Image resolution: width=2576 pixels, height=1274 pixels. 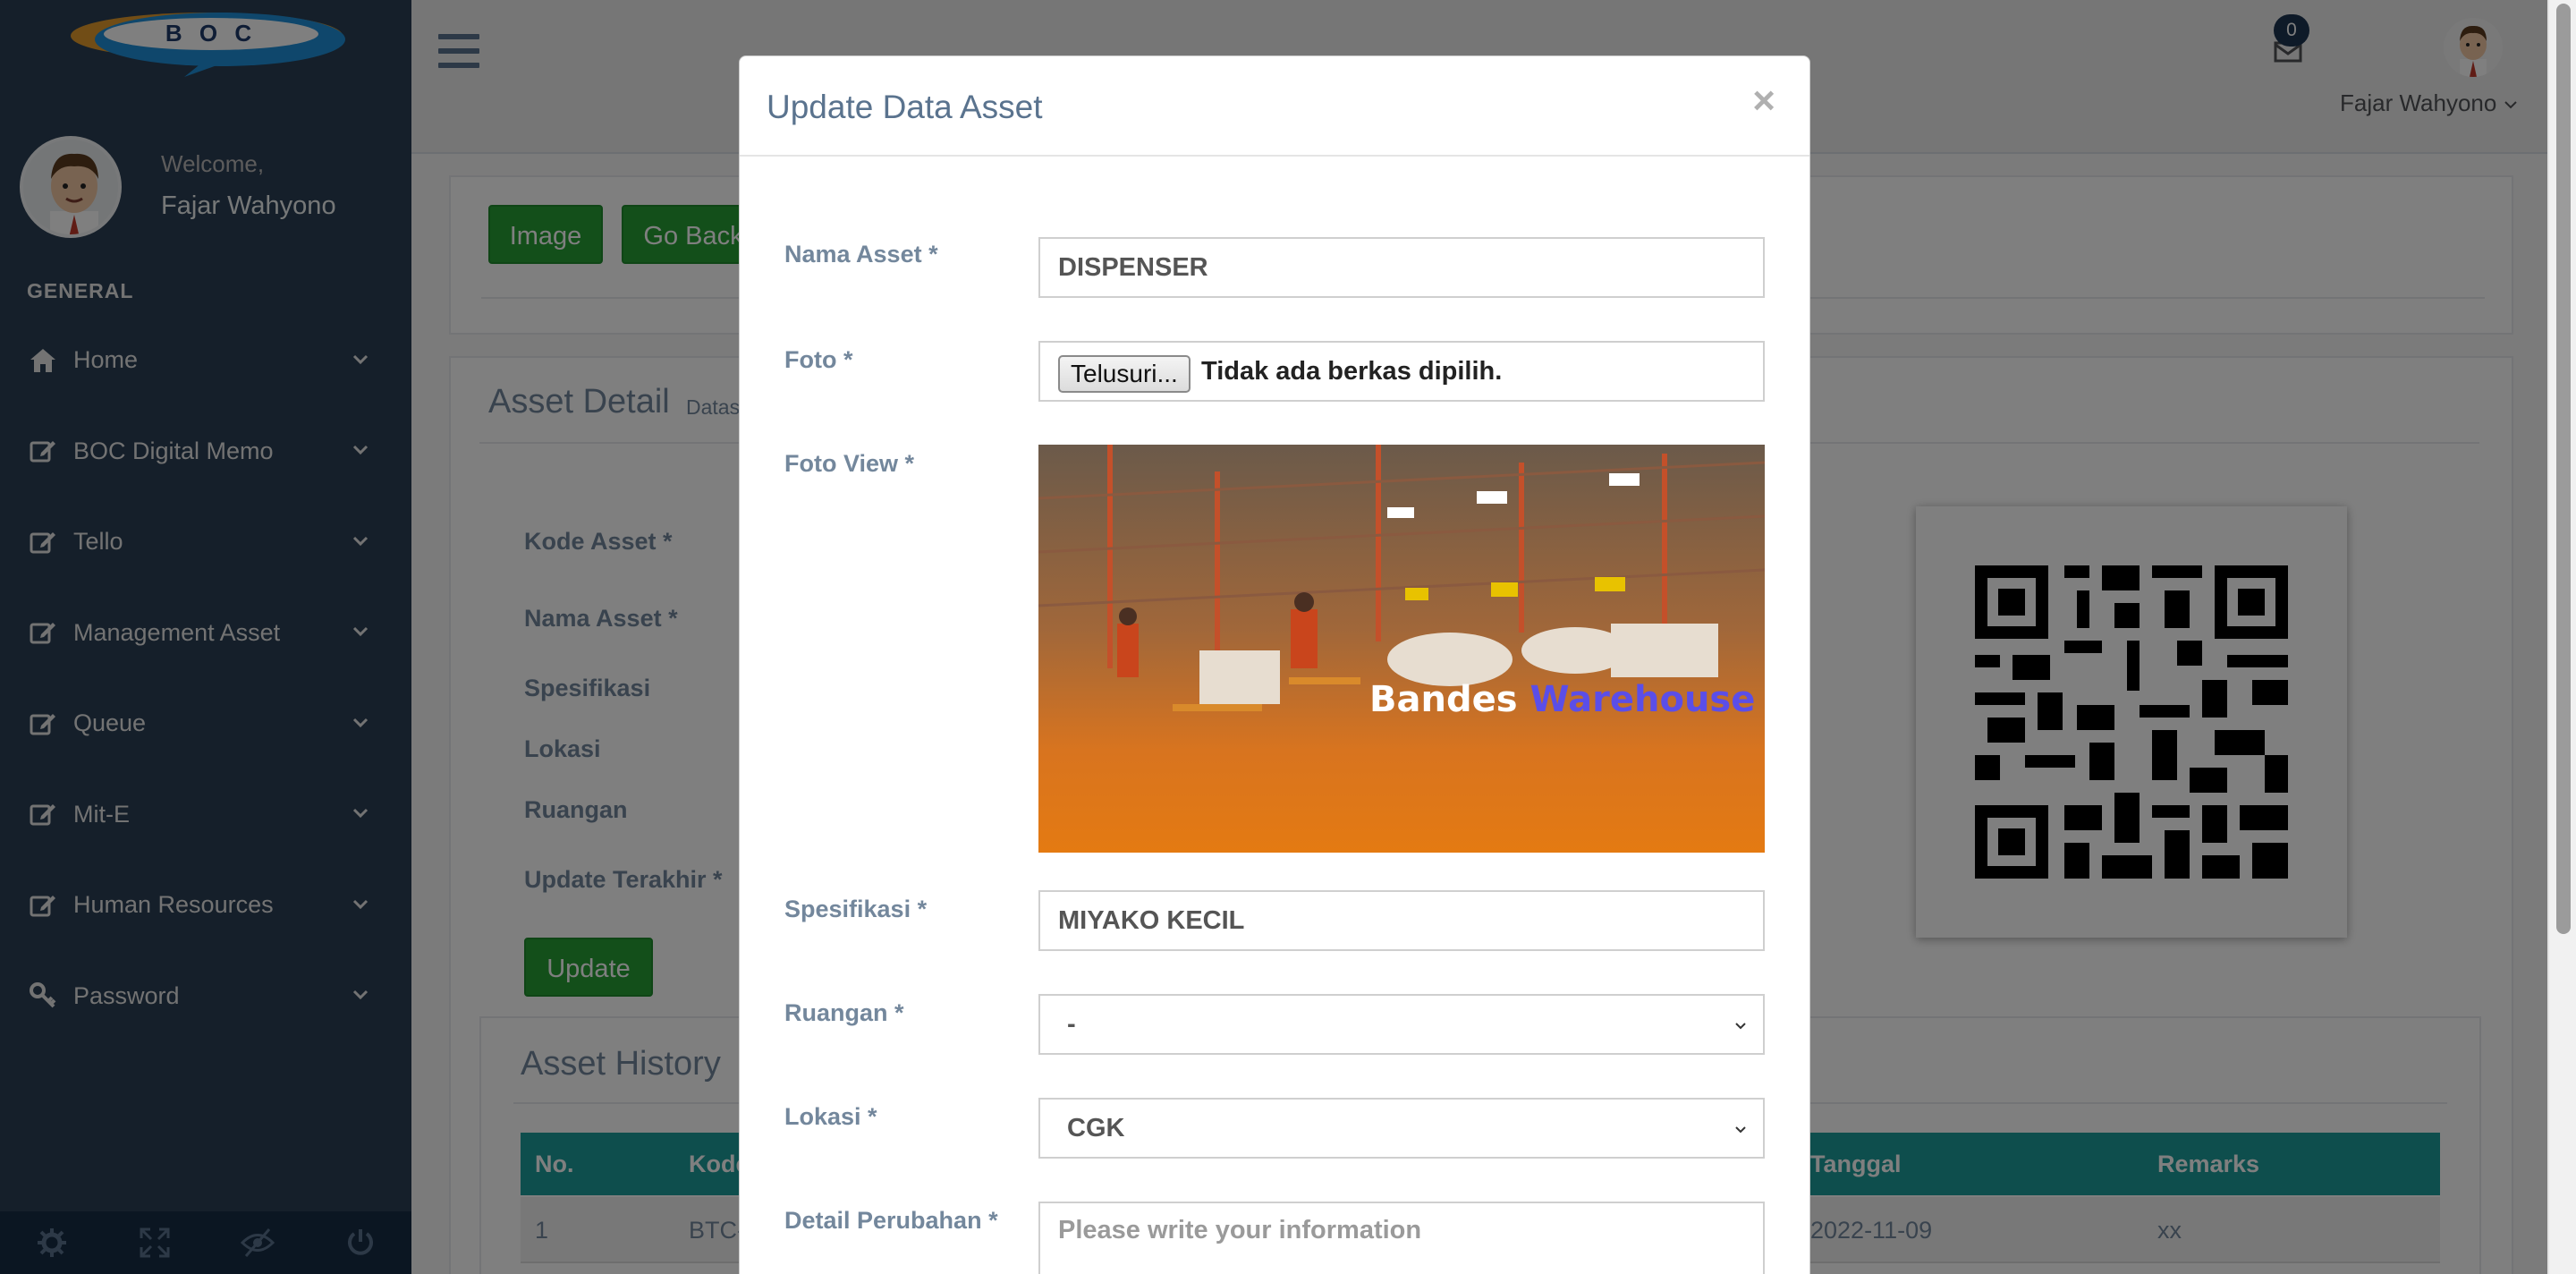 I want to click on modal-title: Update Data Asset, so click(x=905, y=107).